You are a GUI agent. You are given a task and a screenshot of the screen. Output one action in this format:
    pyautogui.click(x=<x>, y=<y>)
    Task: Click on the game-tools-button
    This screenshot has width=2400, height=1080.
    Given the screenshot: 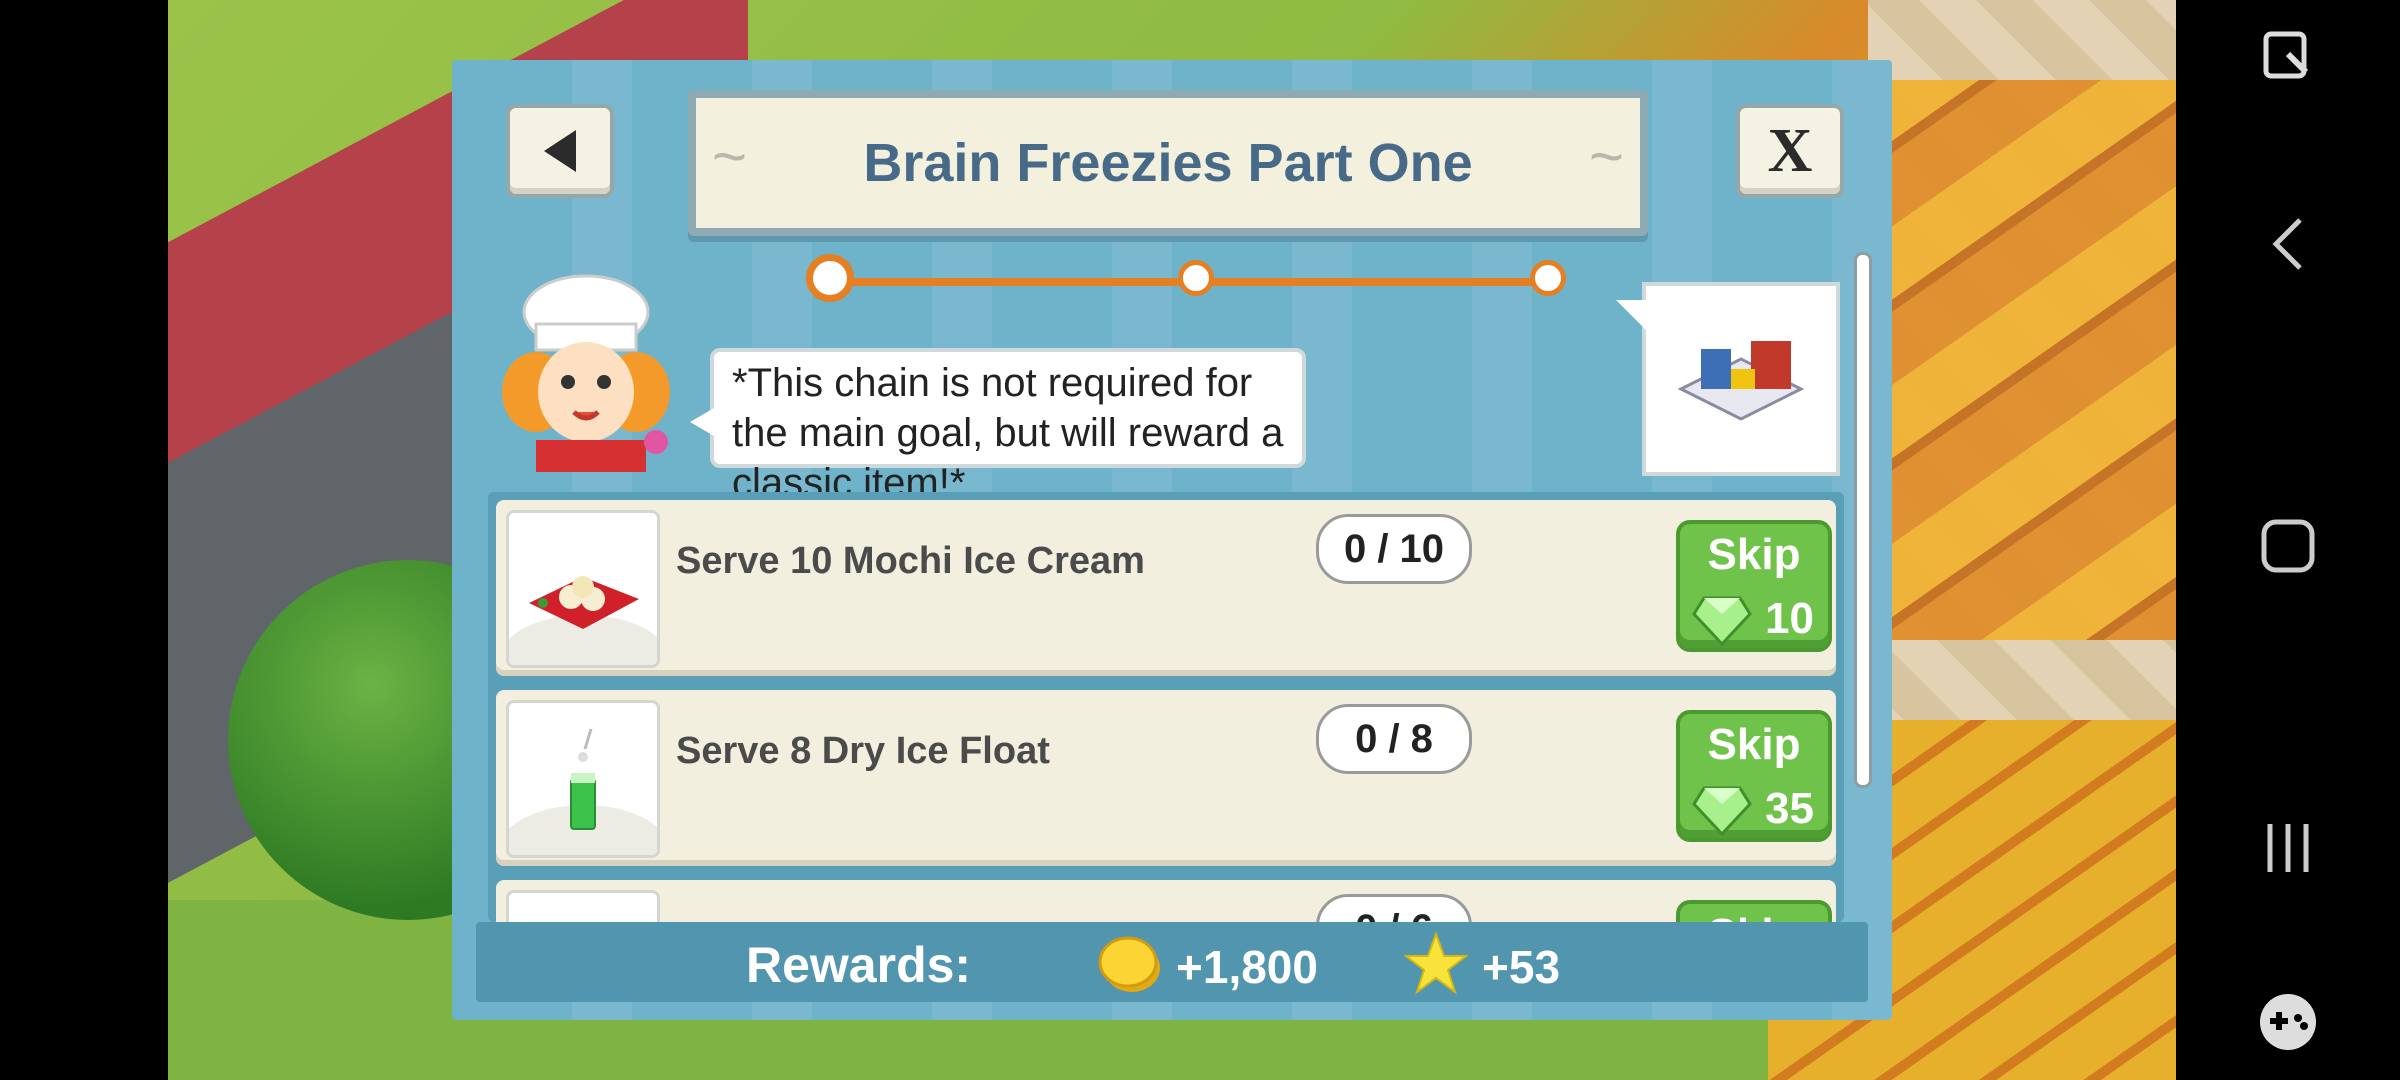 What is the action you would take?
    pyautogui.click(x=2288, y=1022)
    